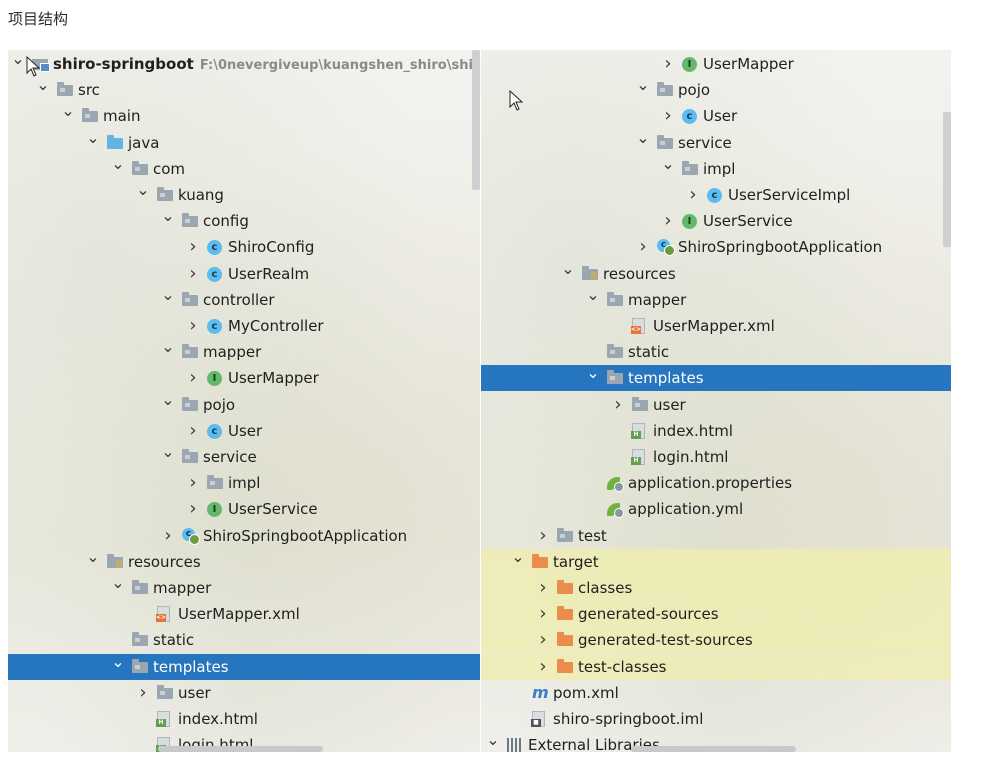  Describe the element at coordinates (665, 640) in the screenshot. I see `tree-node-label: generated-test-sources` at that location.